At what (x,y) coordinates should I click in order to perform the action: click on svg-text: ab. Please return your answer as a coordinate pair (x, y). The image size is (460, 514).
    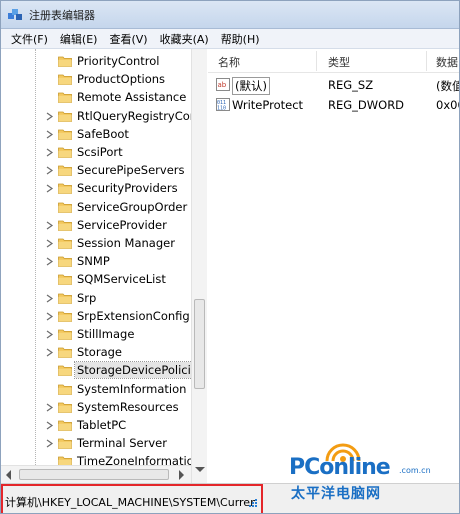
    Looking at the image, I should click on (222, 85).